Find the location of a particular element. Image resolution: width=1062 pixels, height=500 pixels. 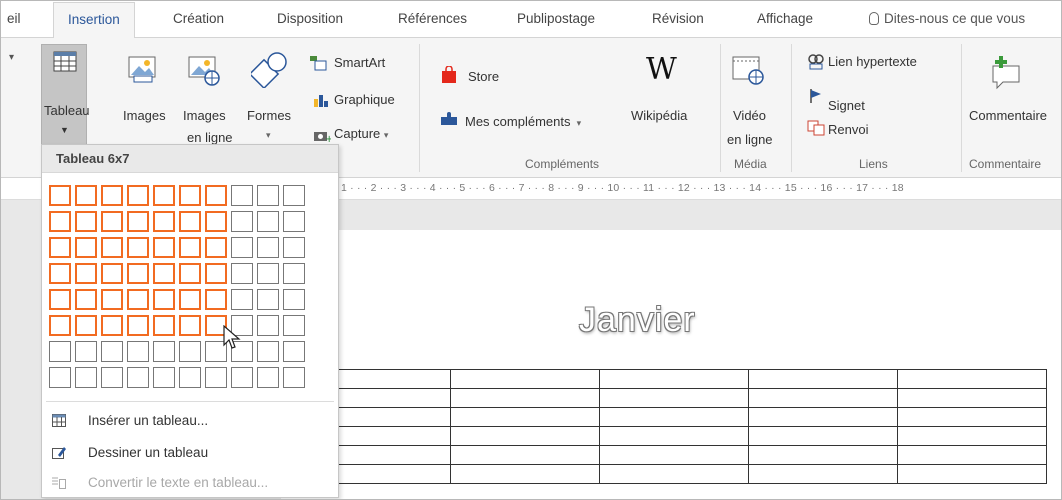

tab-creation: Création is located at coordinates (198, 18).